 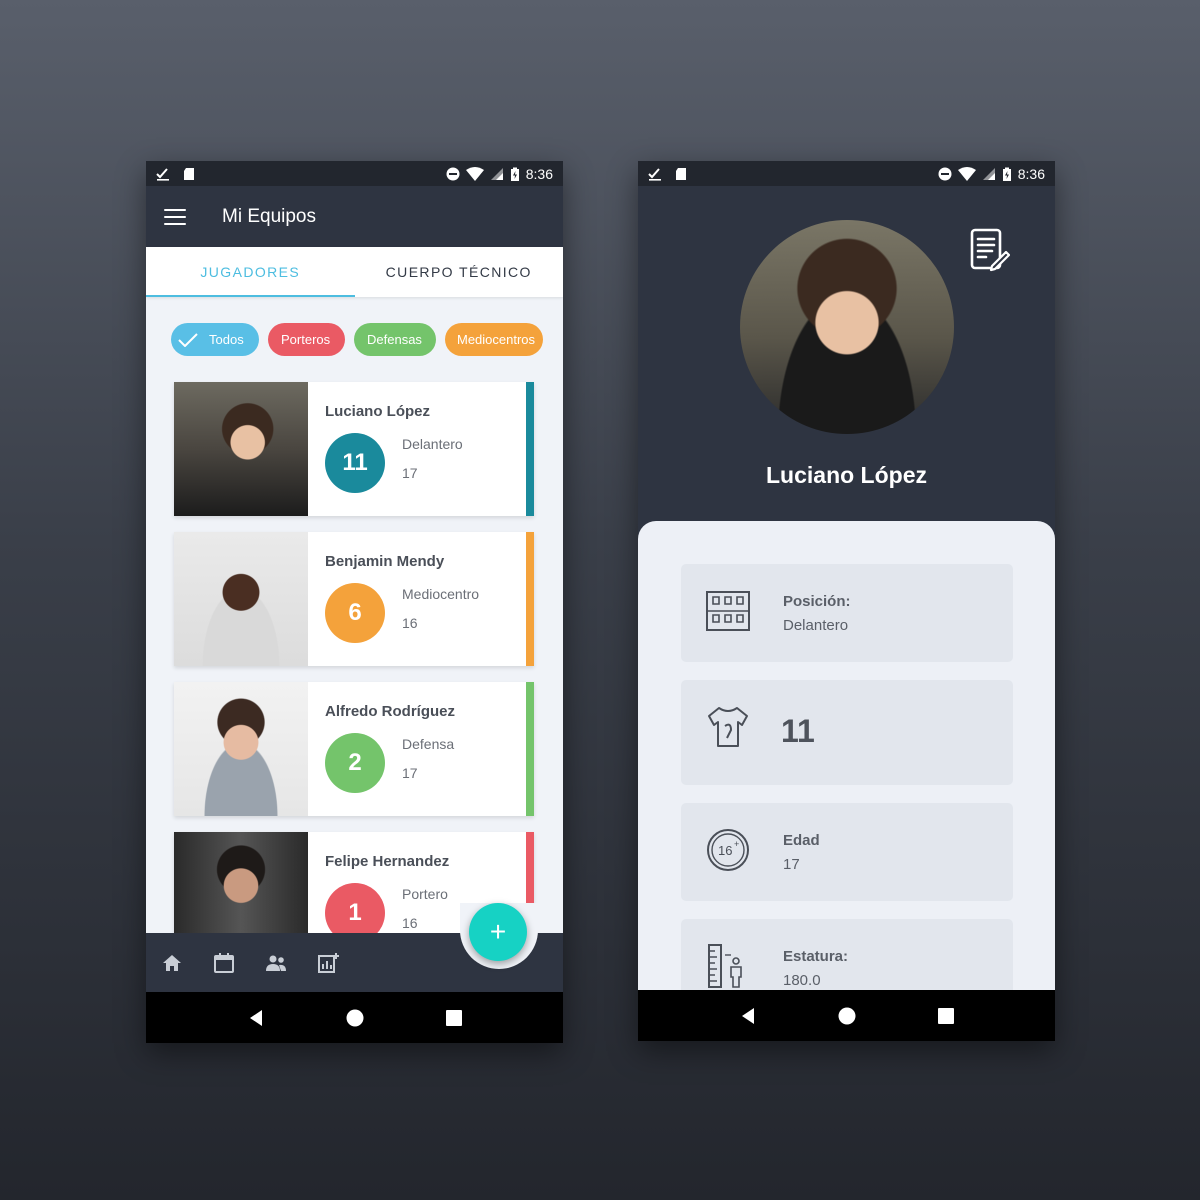 I want to click on avatar, so click(x=847, y=327).